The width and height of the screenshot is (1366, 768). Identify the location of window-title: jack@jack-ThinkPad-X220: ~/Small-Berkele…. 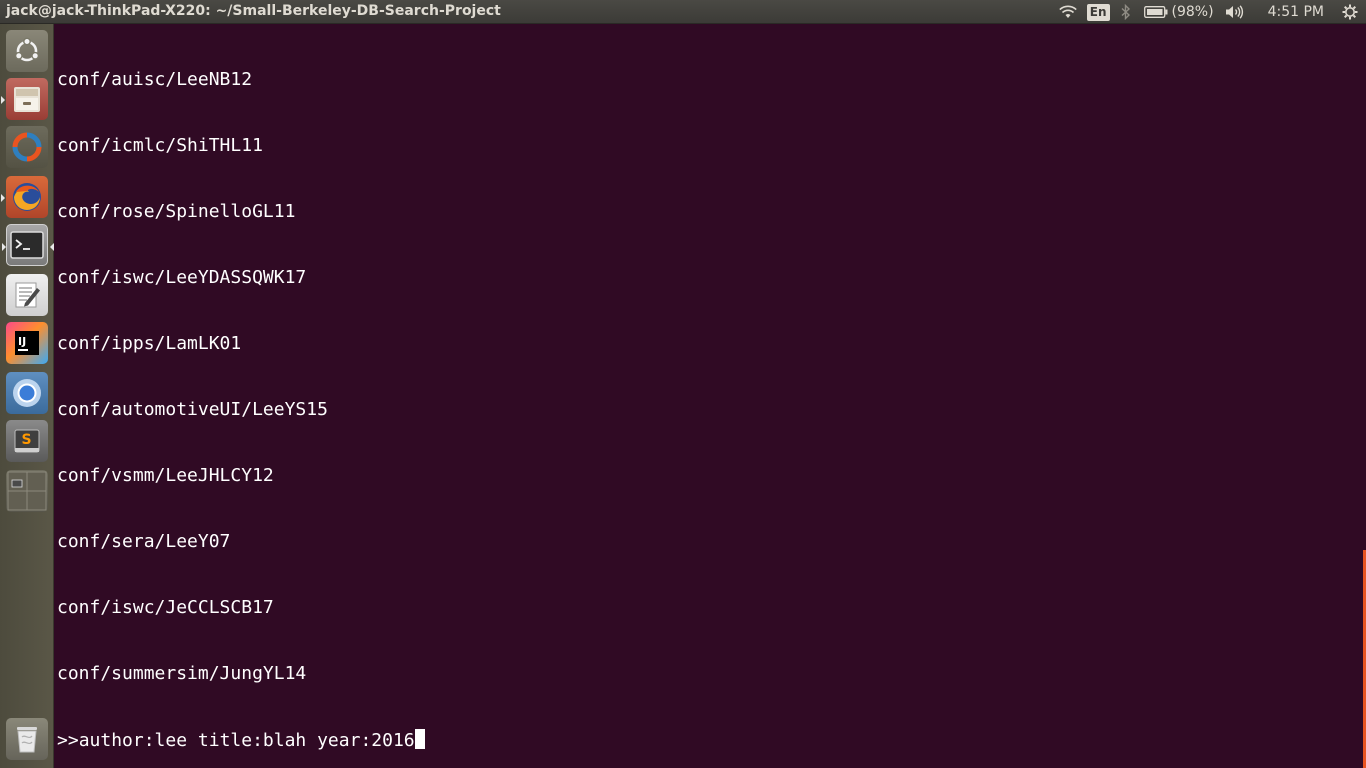
(253, 11).